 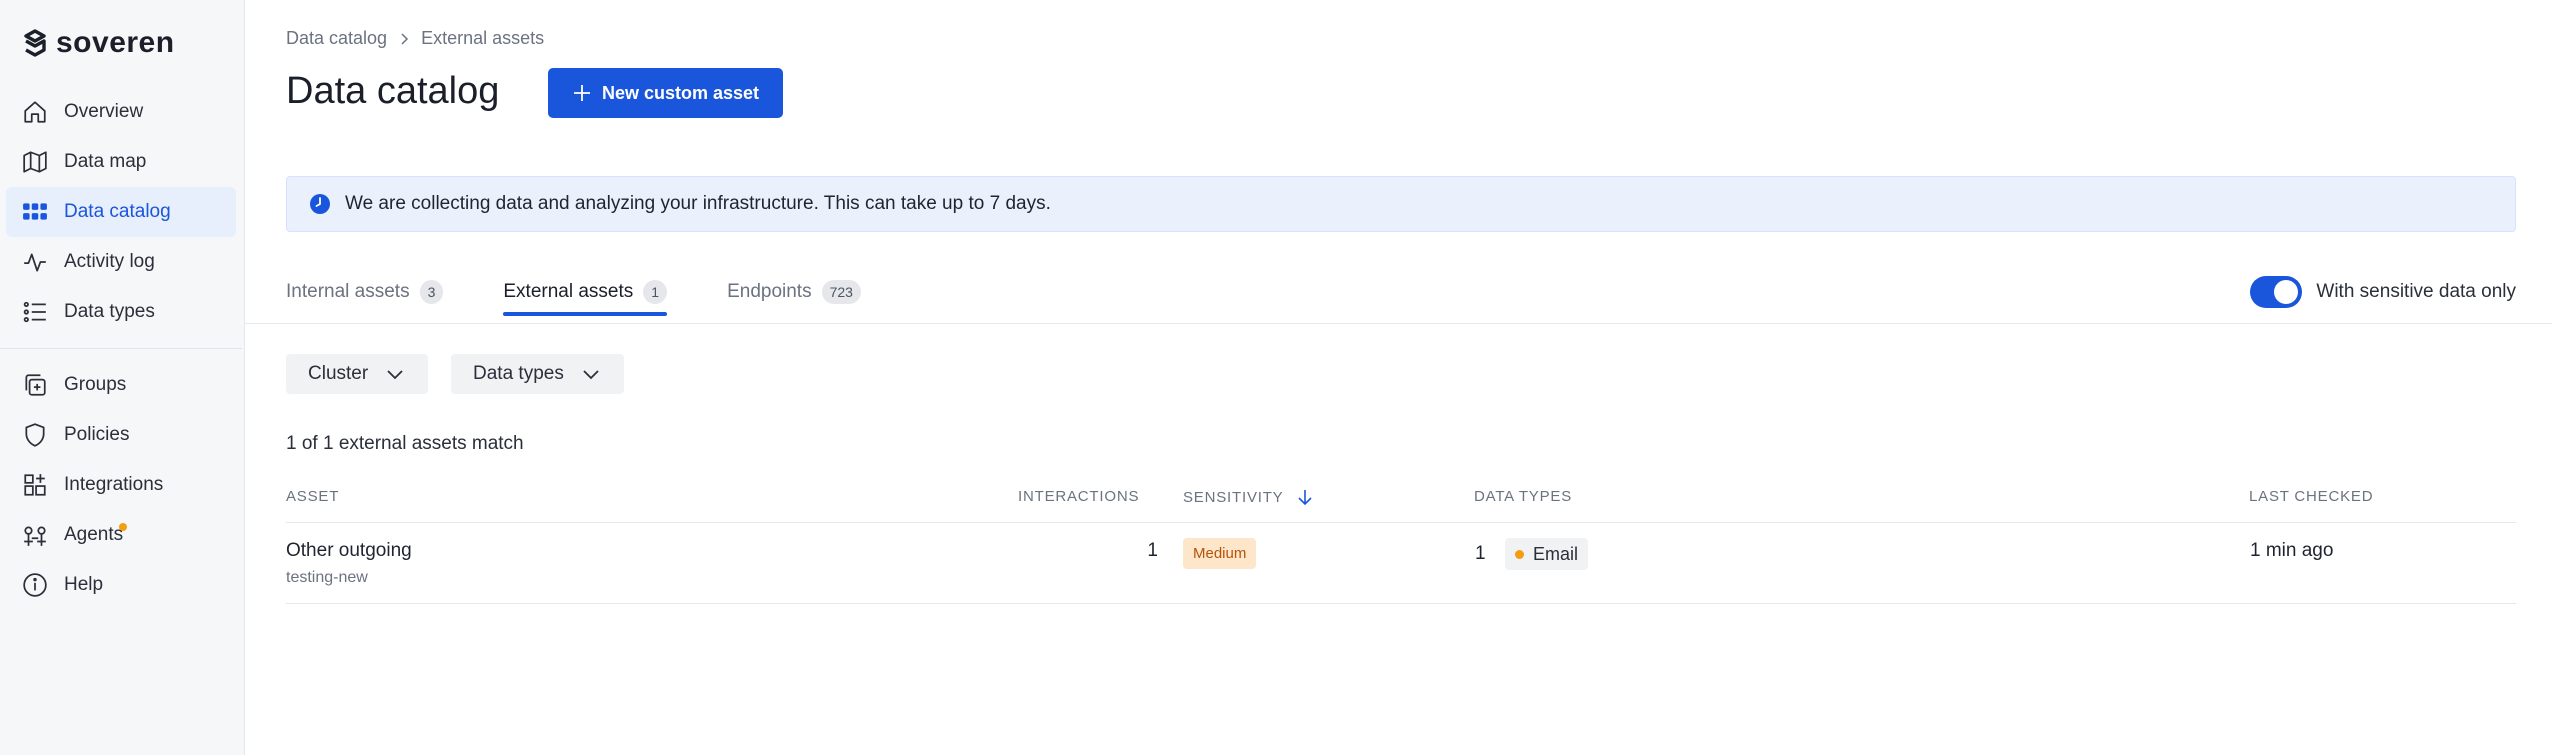 What do you see at coordinates (117, 211) in the screenshot?
I see `sidebar-item-label: Data catalog` at bounding box center [117, 211].